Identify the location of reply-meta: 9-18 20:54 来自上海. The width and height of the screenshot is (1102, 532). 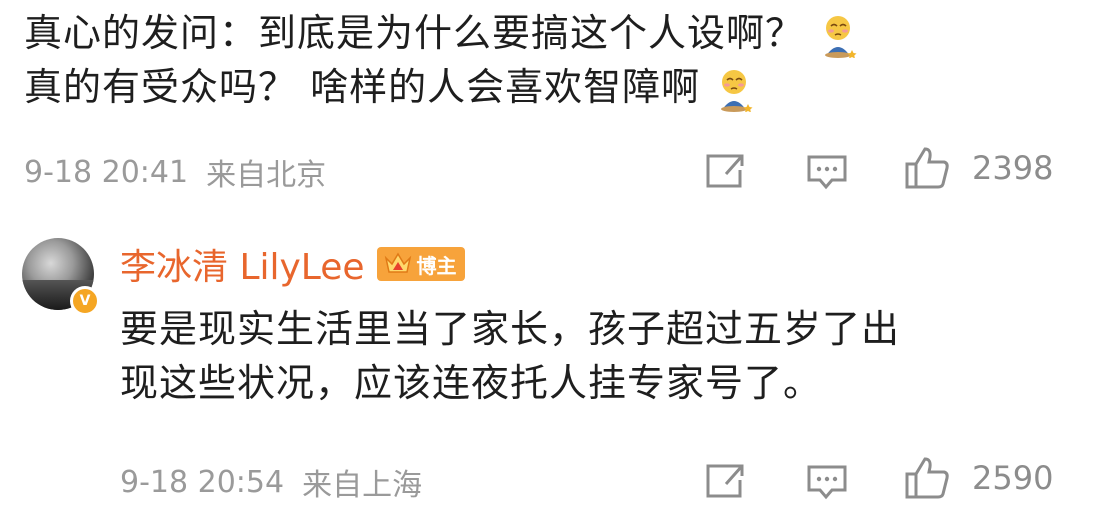
(271, 482).